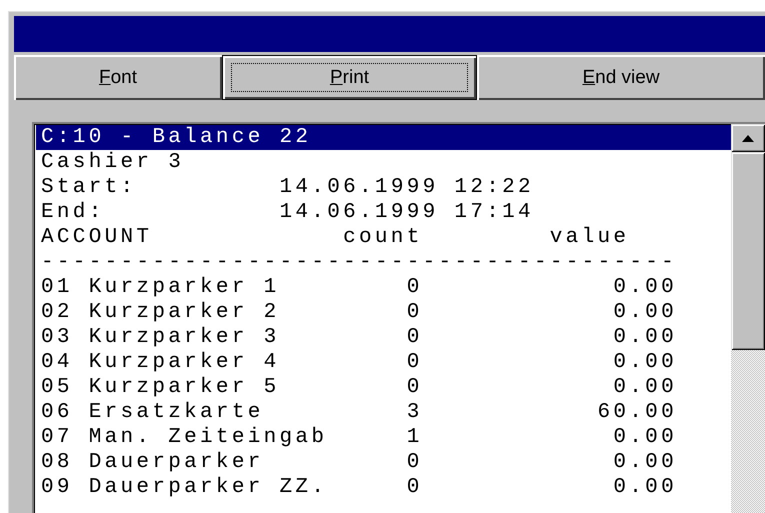 Image resolution: width=765 pixels, height=513 pixels. Describe the element at coordinates (383, 237) in the screenshot. I see `column-header: count` at that location.